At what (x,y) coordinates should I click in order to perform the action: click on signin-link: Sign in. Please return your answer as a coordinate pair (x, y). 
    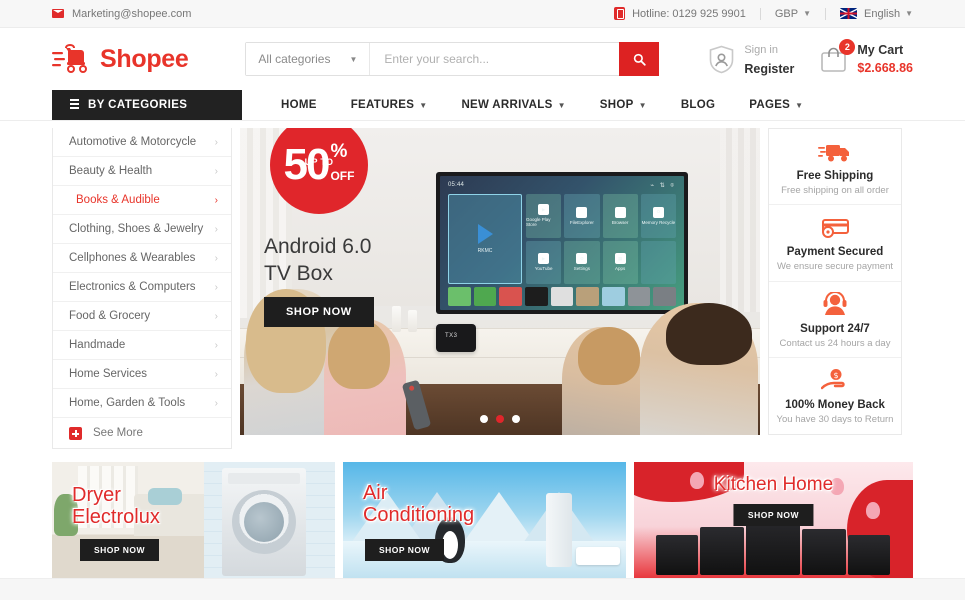
    Looking at the image, I should click on (761, 50).